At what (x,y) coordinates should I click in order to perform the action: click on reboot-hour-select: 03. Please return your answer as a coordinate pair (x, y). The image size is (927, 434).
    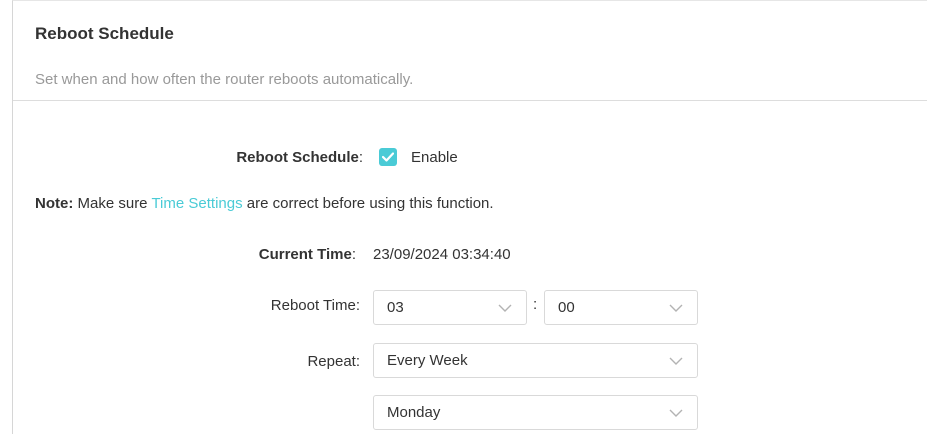
    Looking at the image, I should click on (450, 307).